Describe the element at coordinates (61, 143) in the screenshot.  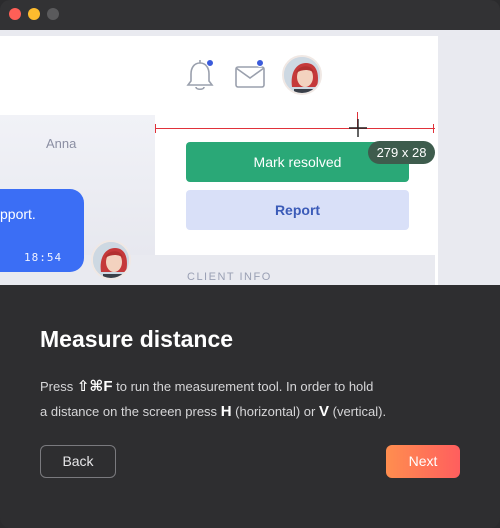
I see `chat-sender-name: Anna` at that location.